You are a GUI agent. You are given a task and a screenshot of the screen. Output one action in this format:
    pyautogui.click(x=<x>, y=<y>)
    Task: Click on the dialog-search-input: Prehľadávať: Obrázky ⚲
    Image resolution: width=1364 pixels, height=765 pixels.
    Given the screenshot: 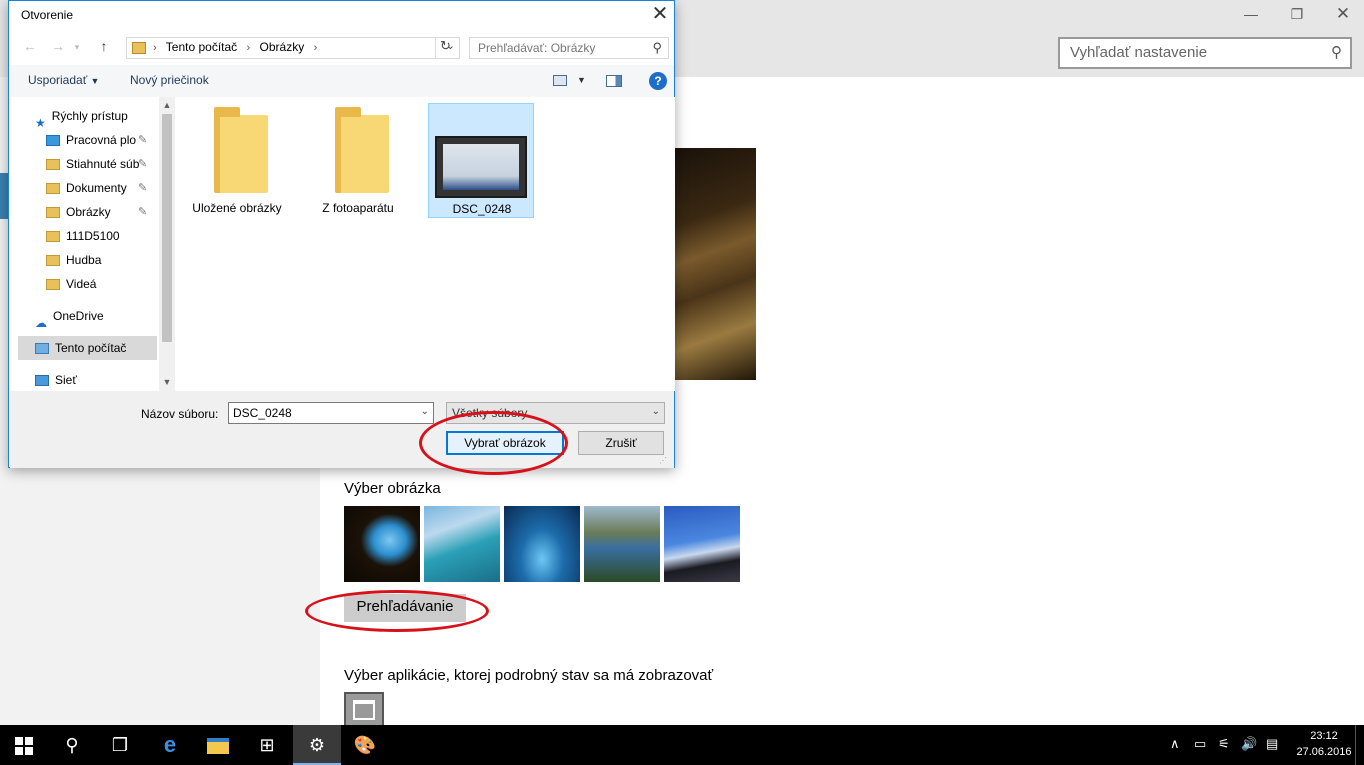 What is the action you would take?
    pyautogui.click(x=569, y=48)
    